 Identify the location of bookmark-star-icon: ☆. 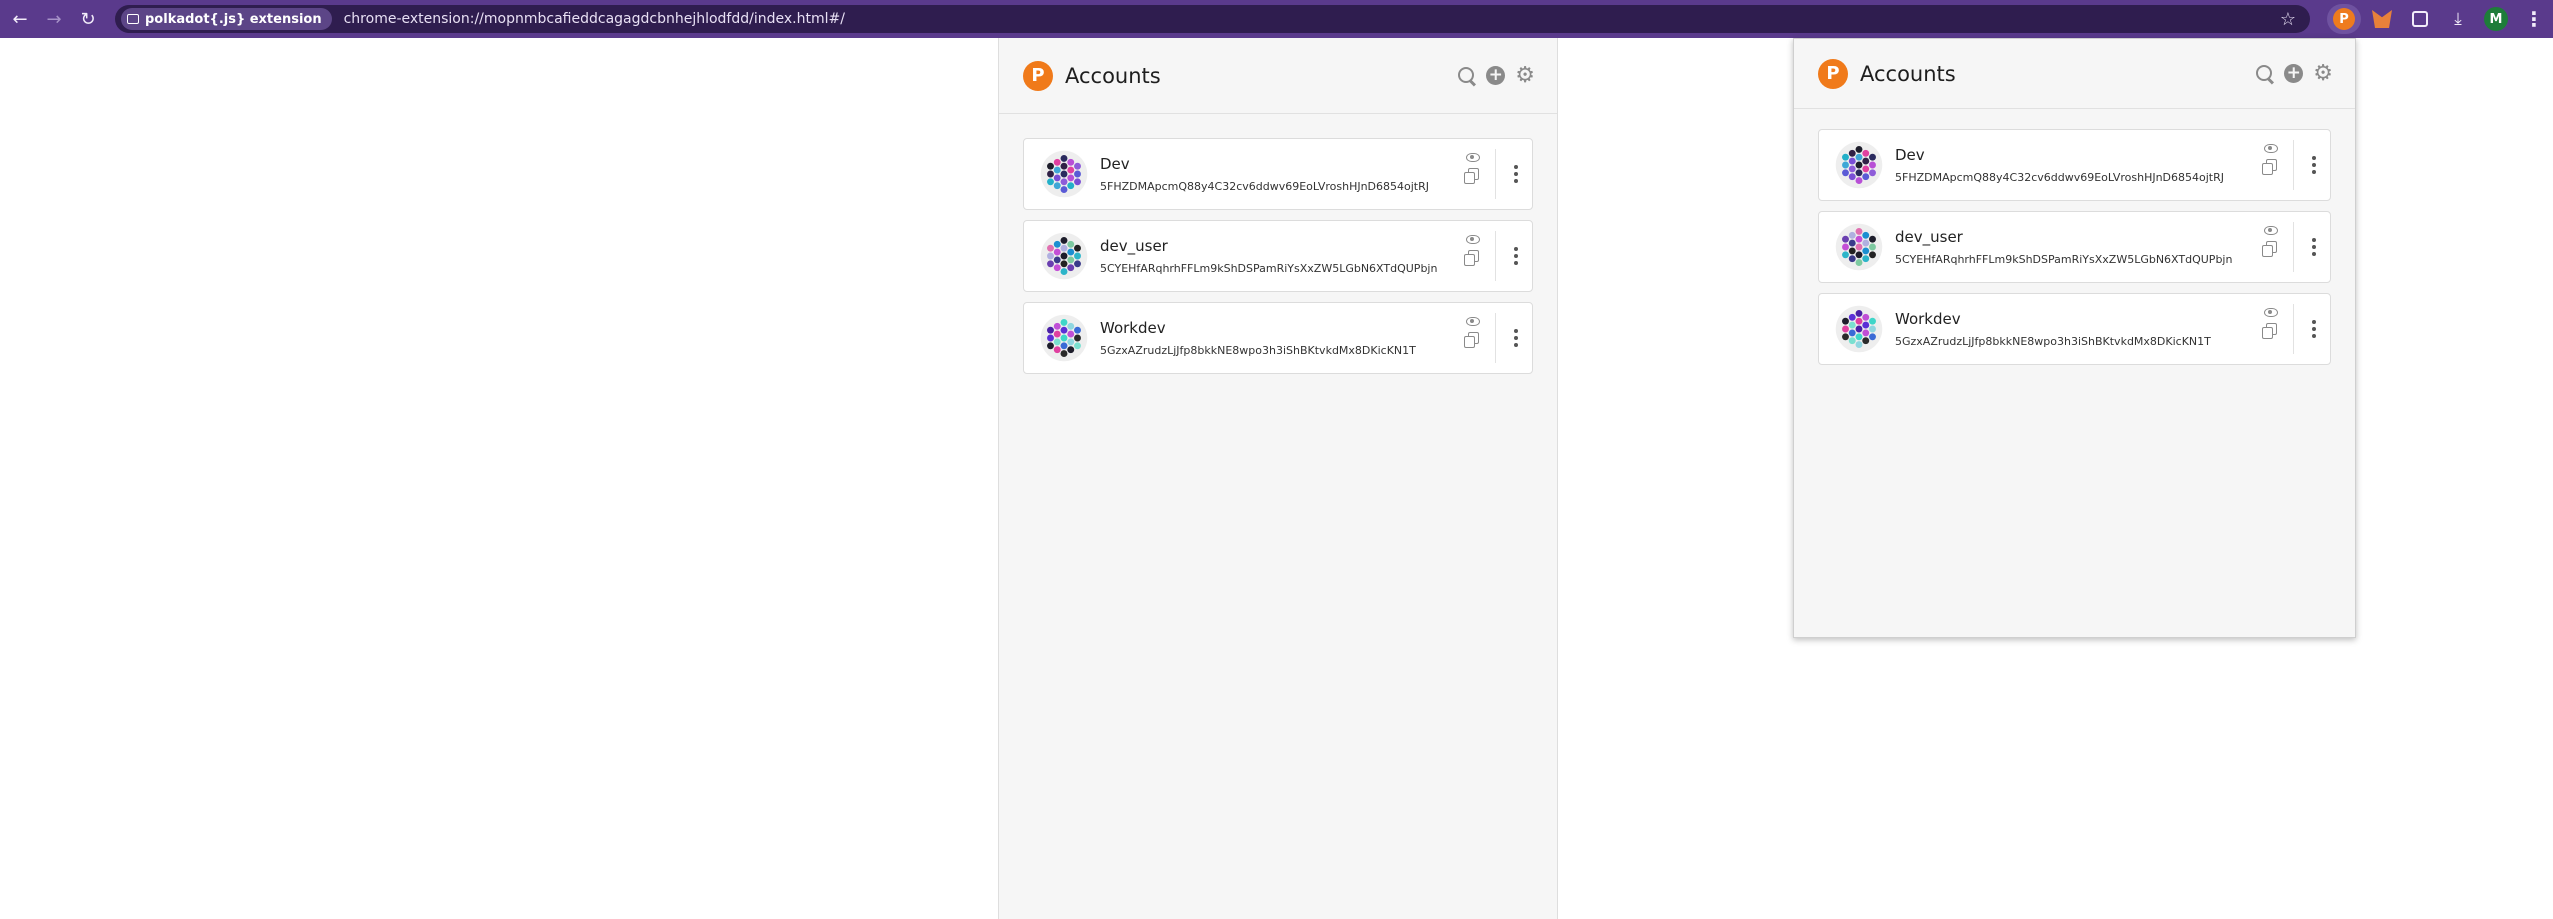
(2288, 19).